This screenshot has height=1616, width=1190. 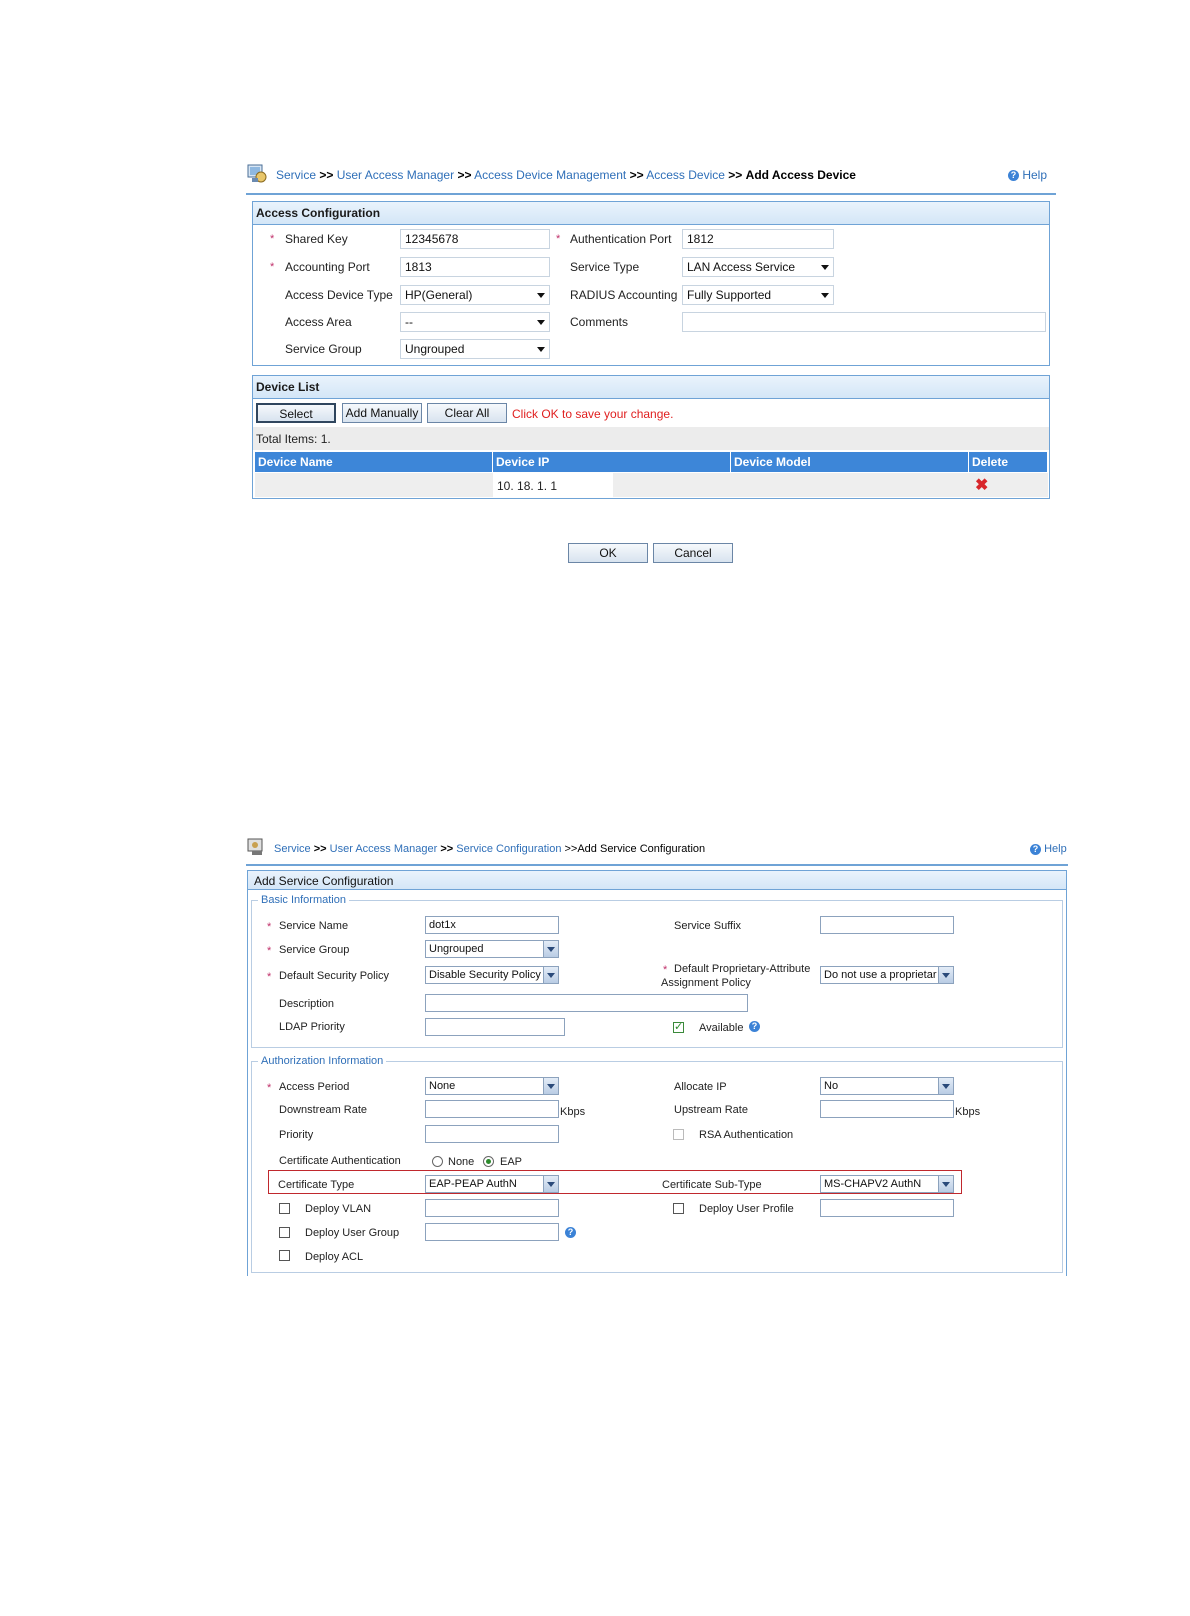 I want to click on cert-auth-eap-radio, so click(x=488, y=1161).